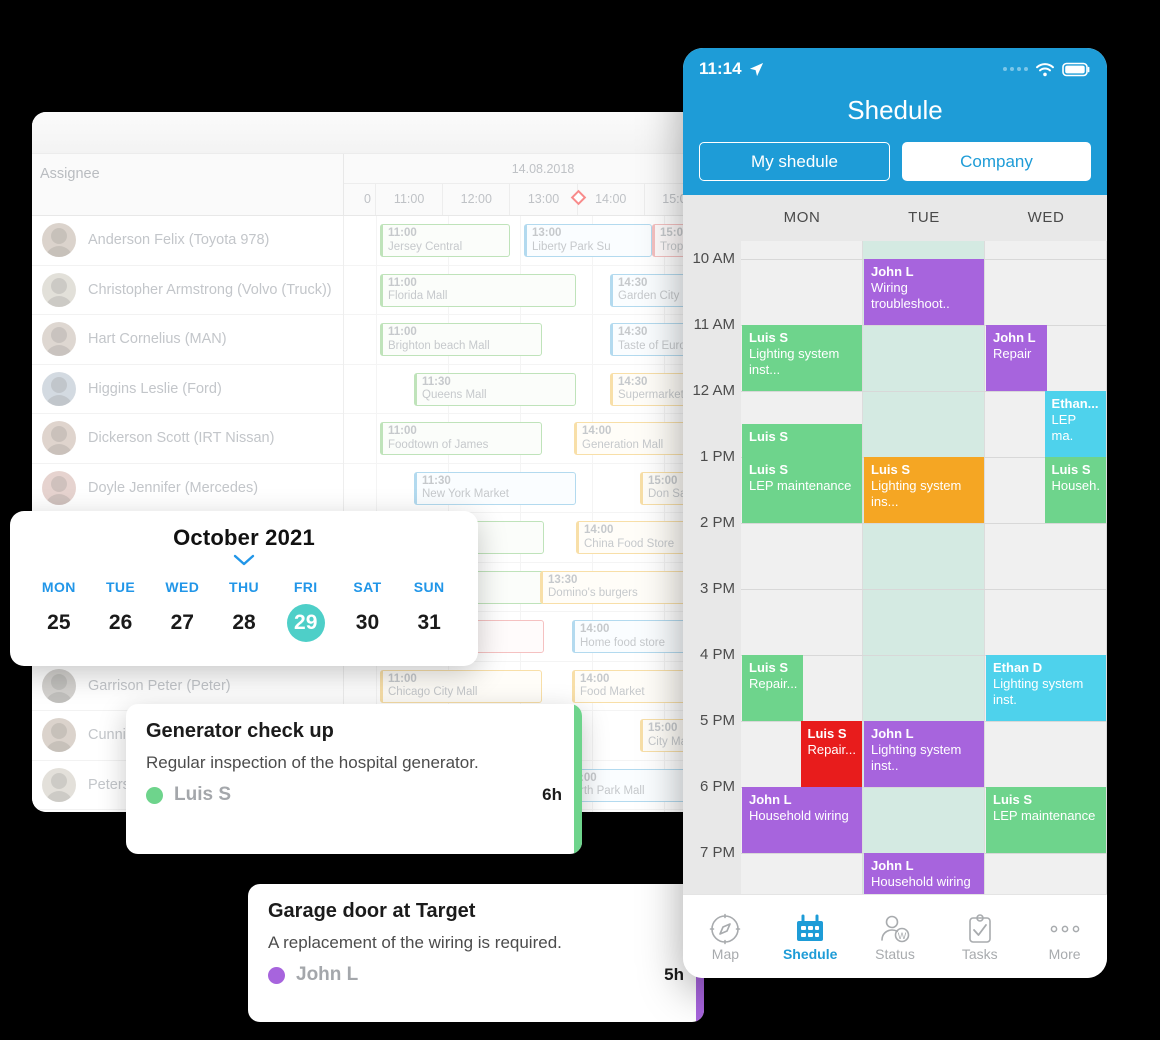 The image size is (1160, 1040). Describe the element at coordinates (187, 488) in the screenshot. I see `assignee-row: Doyle Jennifer (Mercedes)` at that location.